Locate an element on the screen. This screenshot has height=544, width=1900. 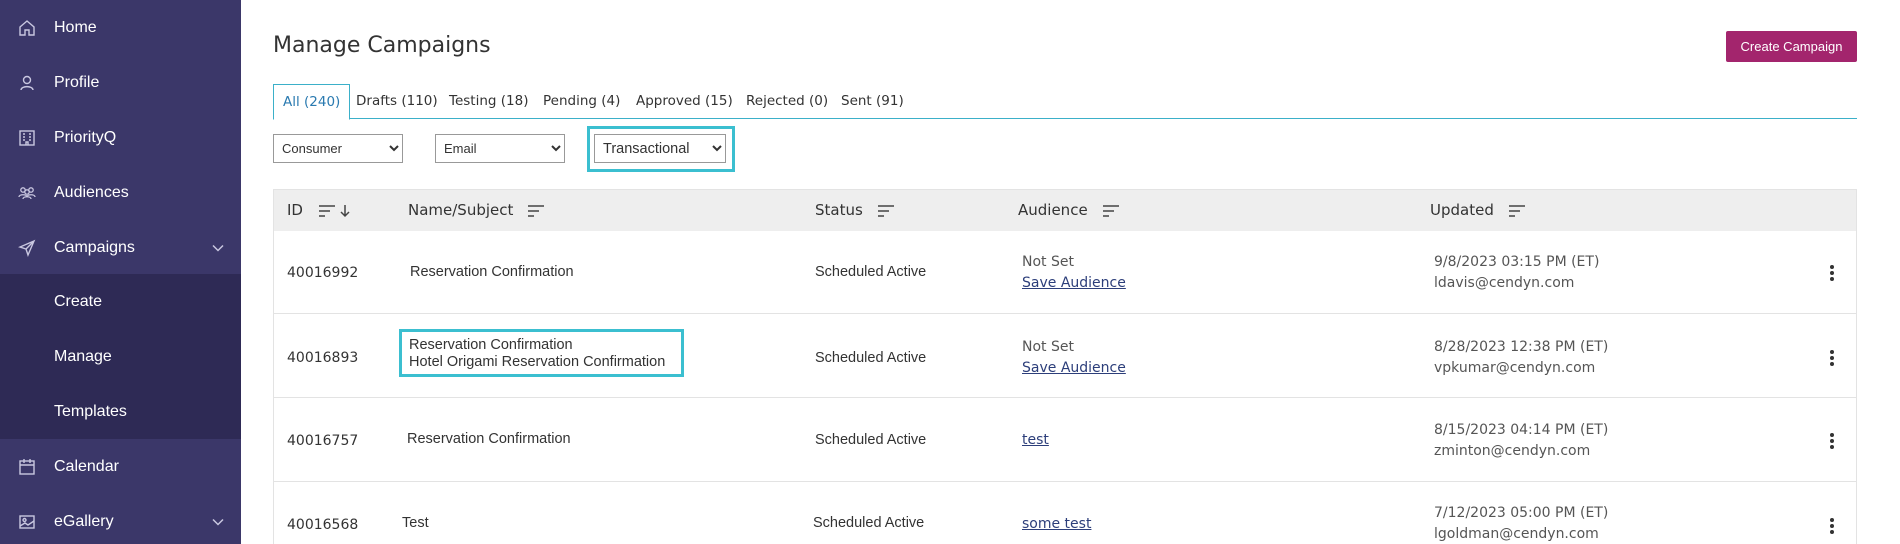
people-icon is located at coordinates (27, 193).